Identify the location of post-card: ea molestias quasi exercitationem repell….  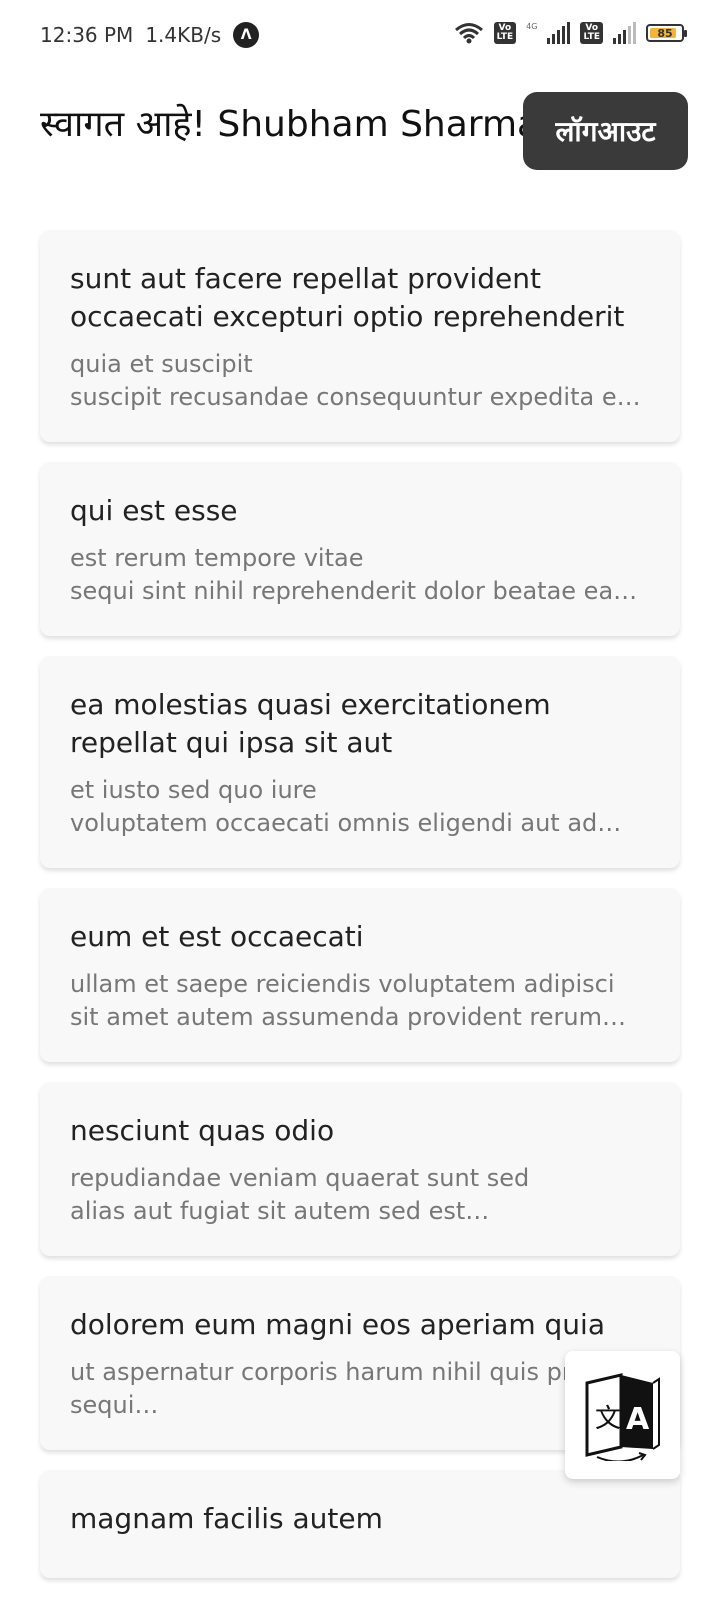
(360, 762).